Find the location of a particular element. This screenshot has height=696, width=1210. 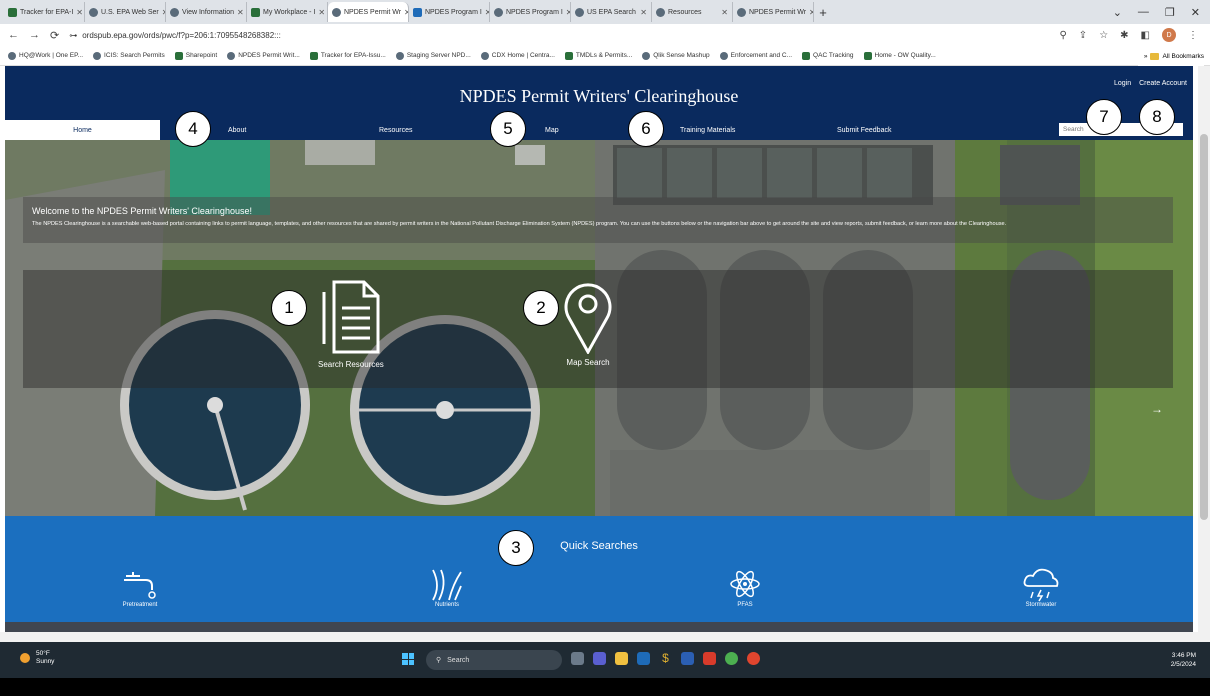

acrobat-icon is located at coordinates (709, 658).